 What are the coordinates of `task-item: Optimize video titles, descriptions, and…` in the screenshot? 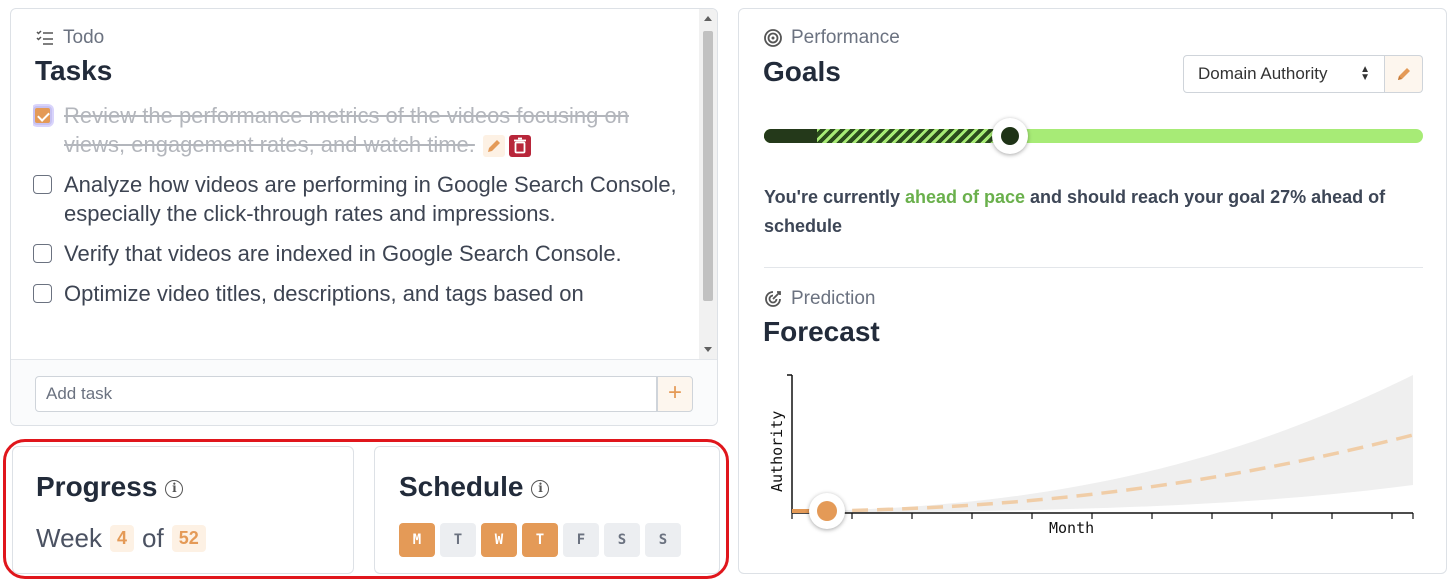 It's located at (363, 293).